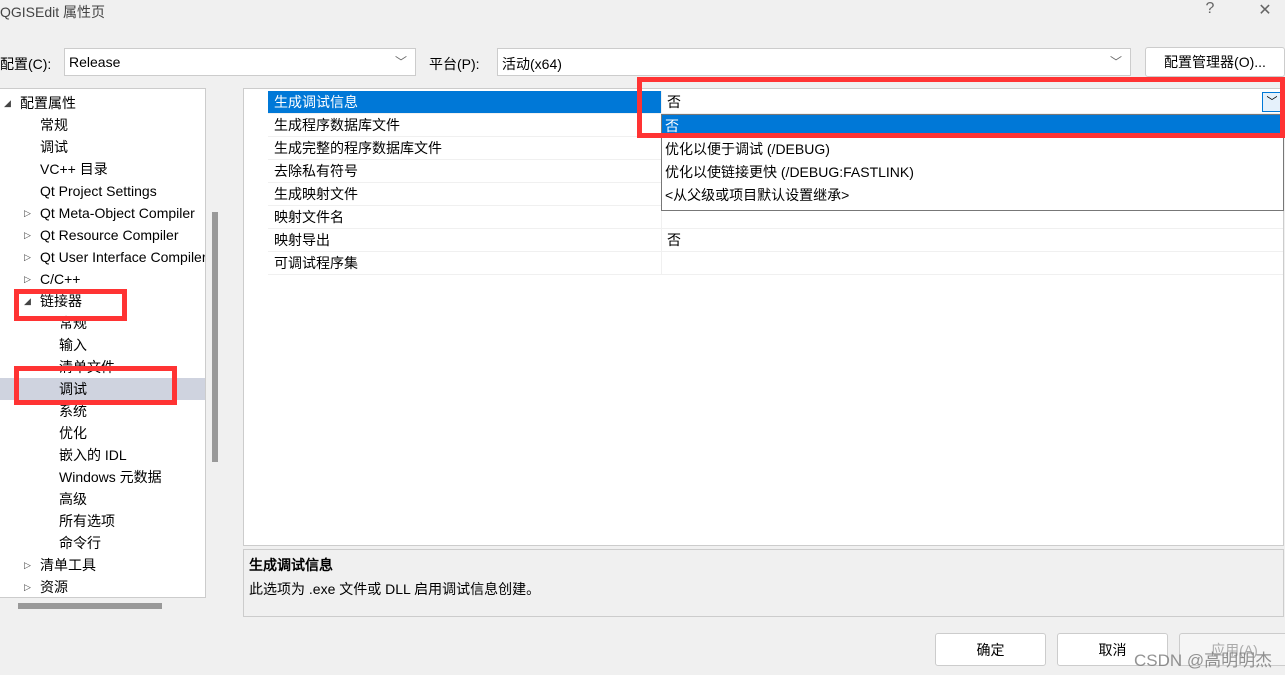  What do you see at coordinates (123, 257) in the screenshot?
I see `tree-item-label: Qt User Interface Compiler` at bounding box center [123, 257].